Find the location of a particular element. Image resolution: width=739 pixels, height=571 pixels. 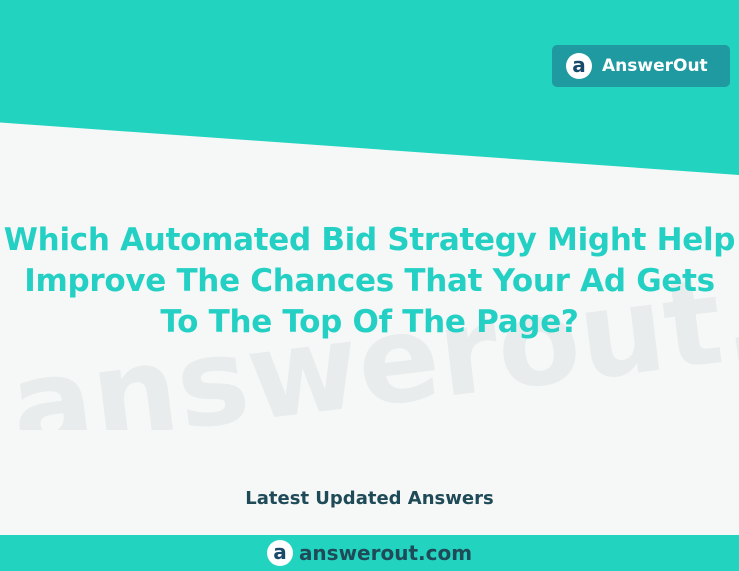

latest-answers-heading: Latest Updated Answers is located at coordinates (369, 498).